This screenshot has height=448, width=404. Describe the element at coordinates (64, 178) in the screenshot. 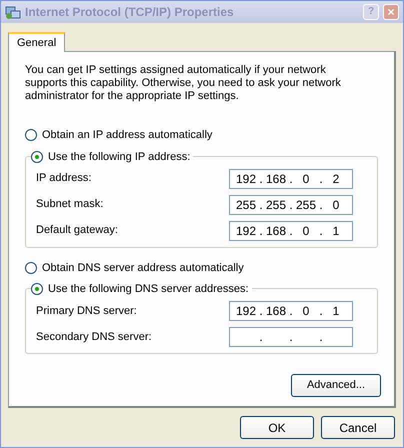

I see `field-label: IP address:` at that location.